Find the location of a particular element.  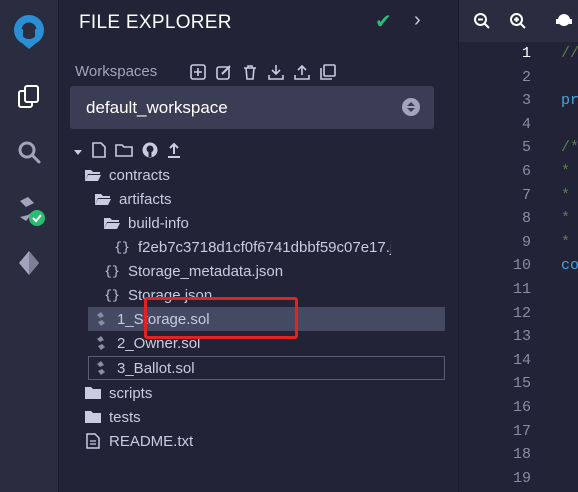

file-tree-item-label: artifacts is located at coordinates (145, 199).